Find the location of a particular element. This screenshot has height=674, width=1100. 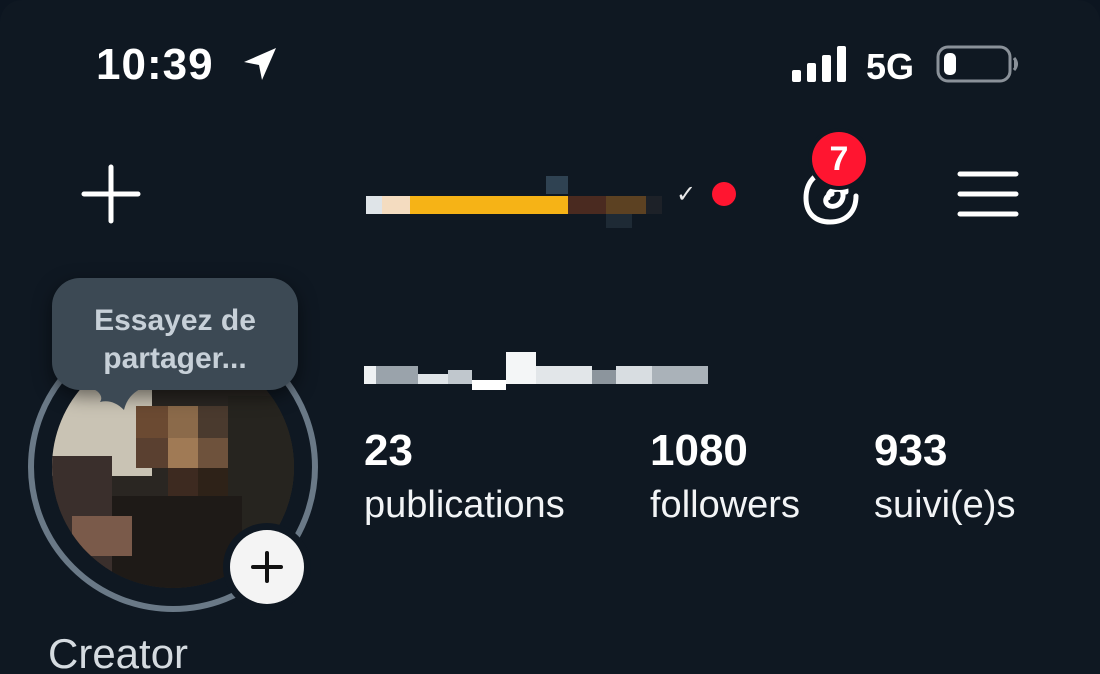

hamburger-menu-icon is located at coordinates (988, 194).